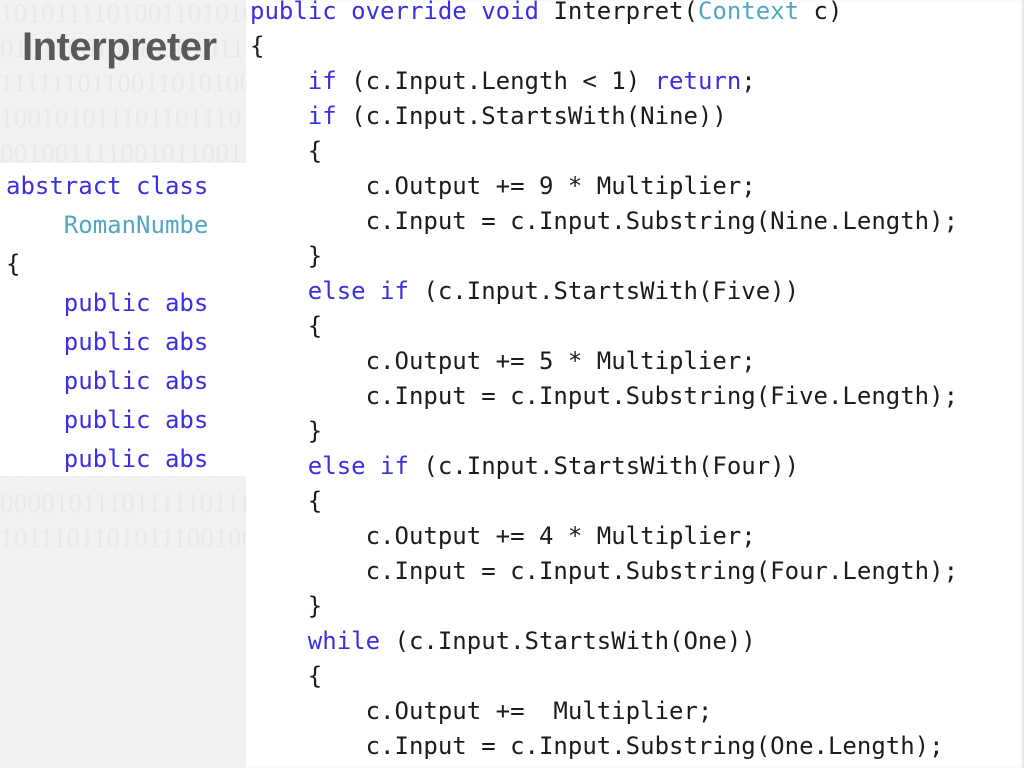 The image size is (1024, 768). What do you see at coordinates (568, 641) in the screenshot?
I see `code-token: (c.Input.StartsWith(One))` at bounding box center [568, 641].